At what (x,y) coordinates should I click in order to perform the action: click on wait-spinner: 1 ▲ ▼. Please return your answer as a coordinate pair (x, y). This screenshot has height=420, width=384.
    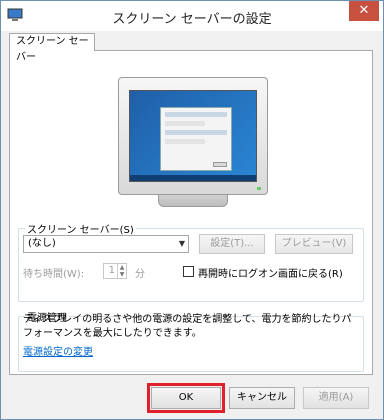
    Looking at the image, I should click on (115, 271).